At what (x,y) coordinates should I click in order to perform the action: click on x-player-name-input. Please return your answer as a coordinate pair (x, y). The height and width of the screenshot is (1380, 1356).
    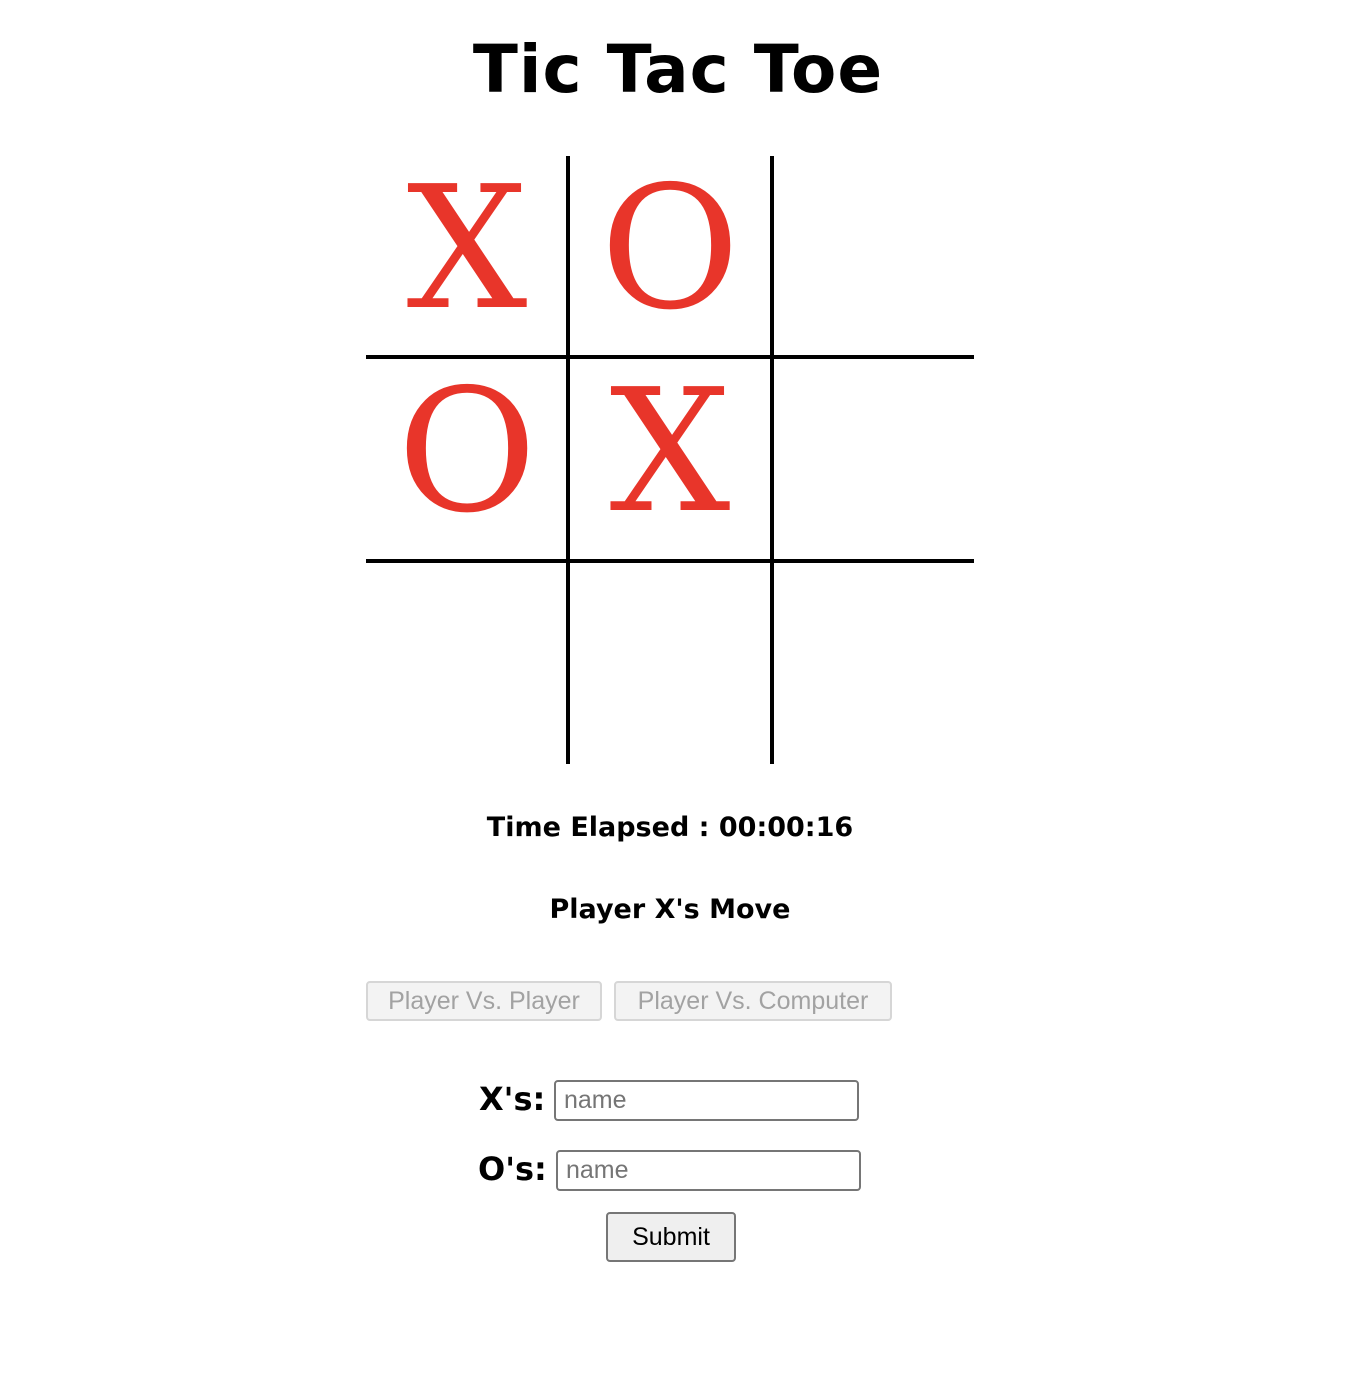
    Looking at the image, I should click on (706, 1100).